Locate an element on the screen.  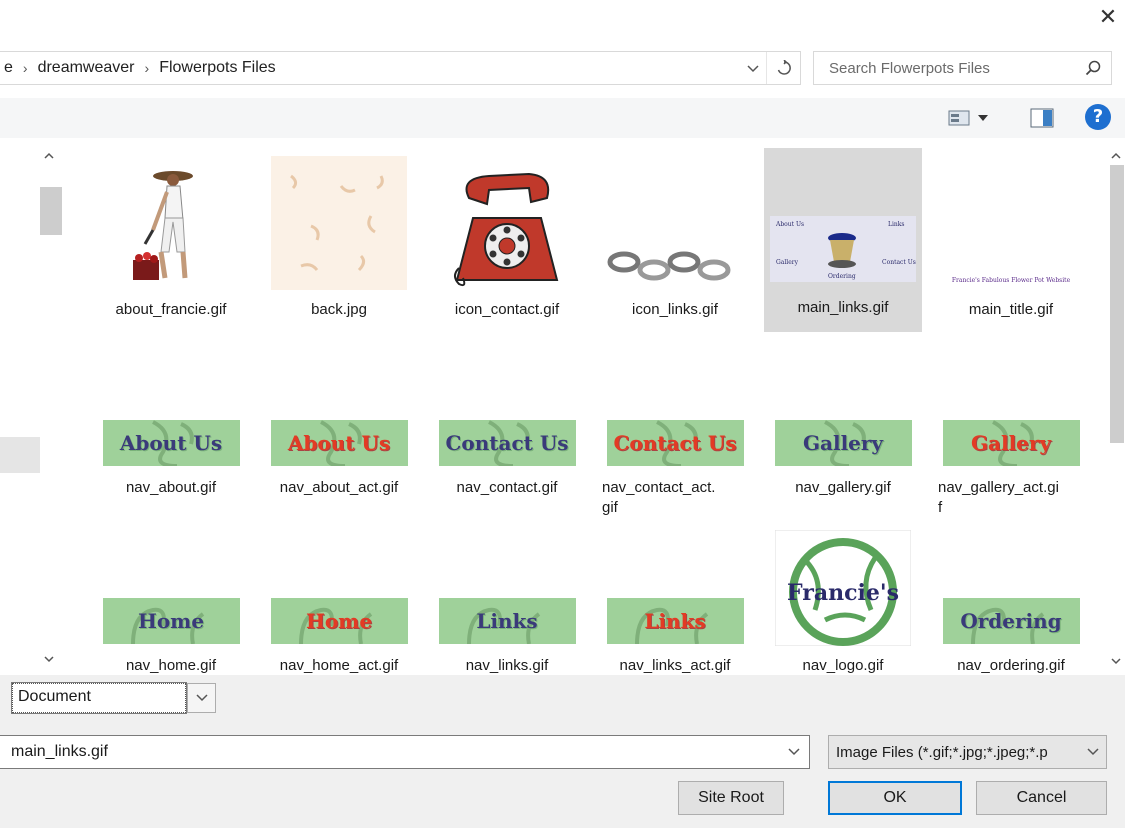
breadcrumb-item: dreamweaver is located at coordinates (86, 68).